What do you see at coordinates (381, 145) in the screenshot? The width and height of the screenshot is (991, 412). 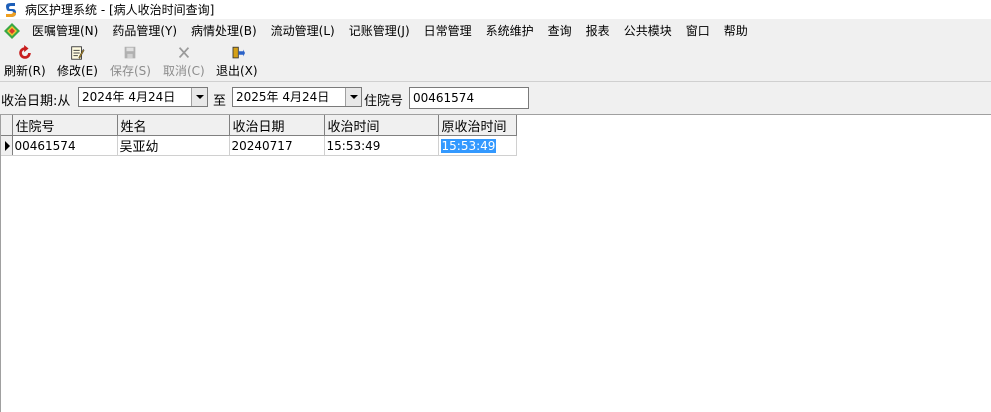 I see `cell-admit-time: 15:53:49` at bounding box center [381, 145].